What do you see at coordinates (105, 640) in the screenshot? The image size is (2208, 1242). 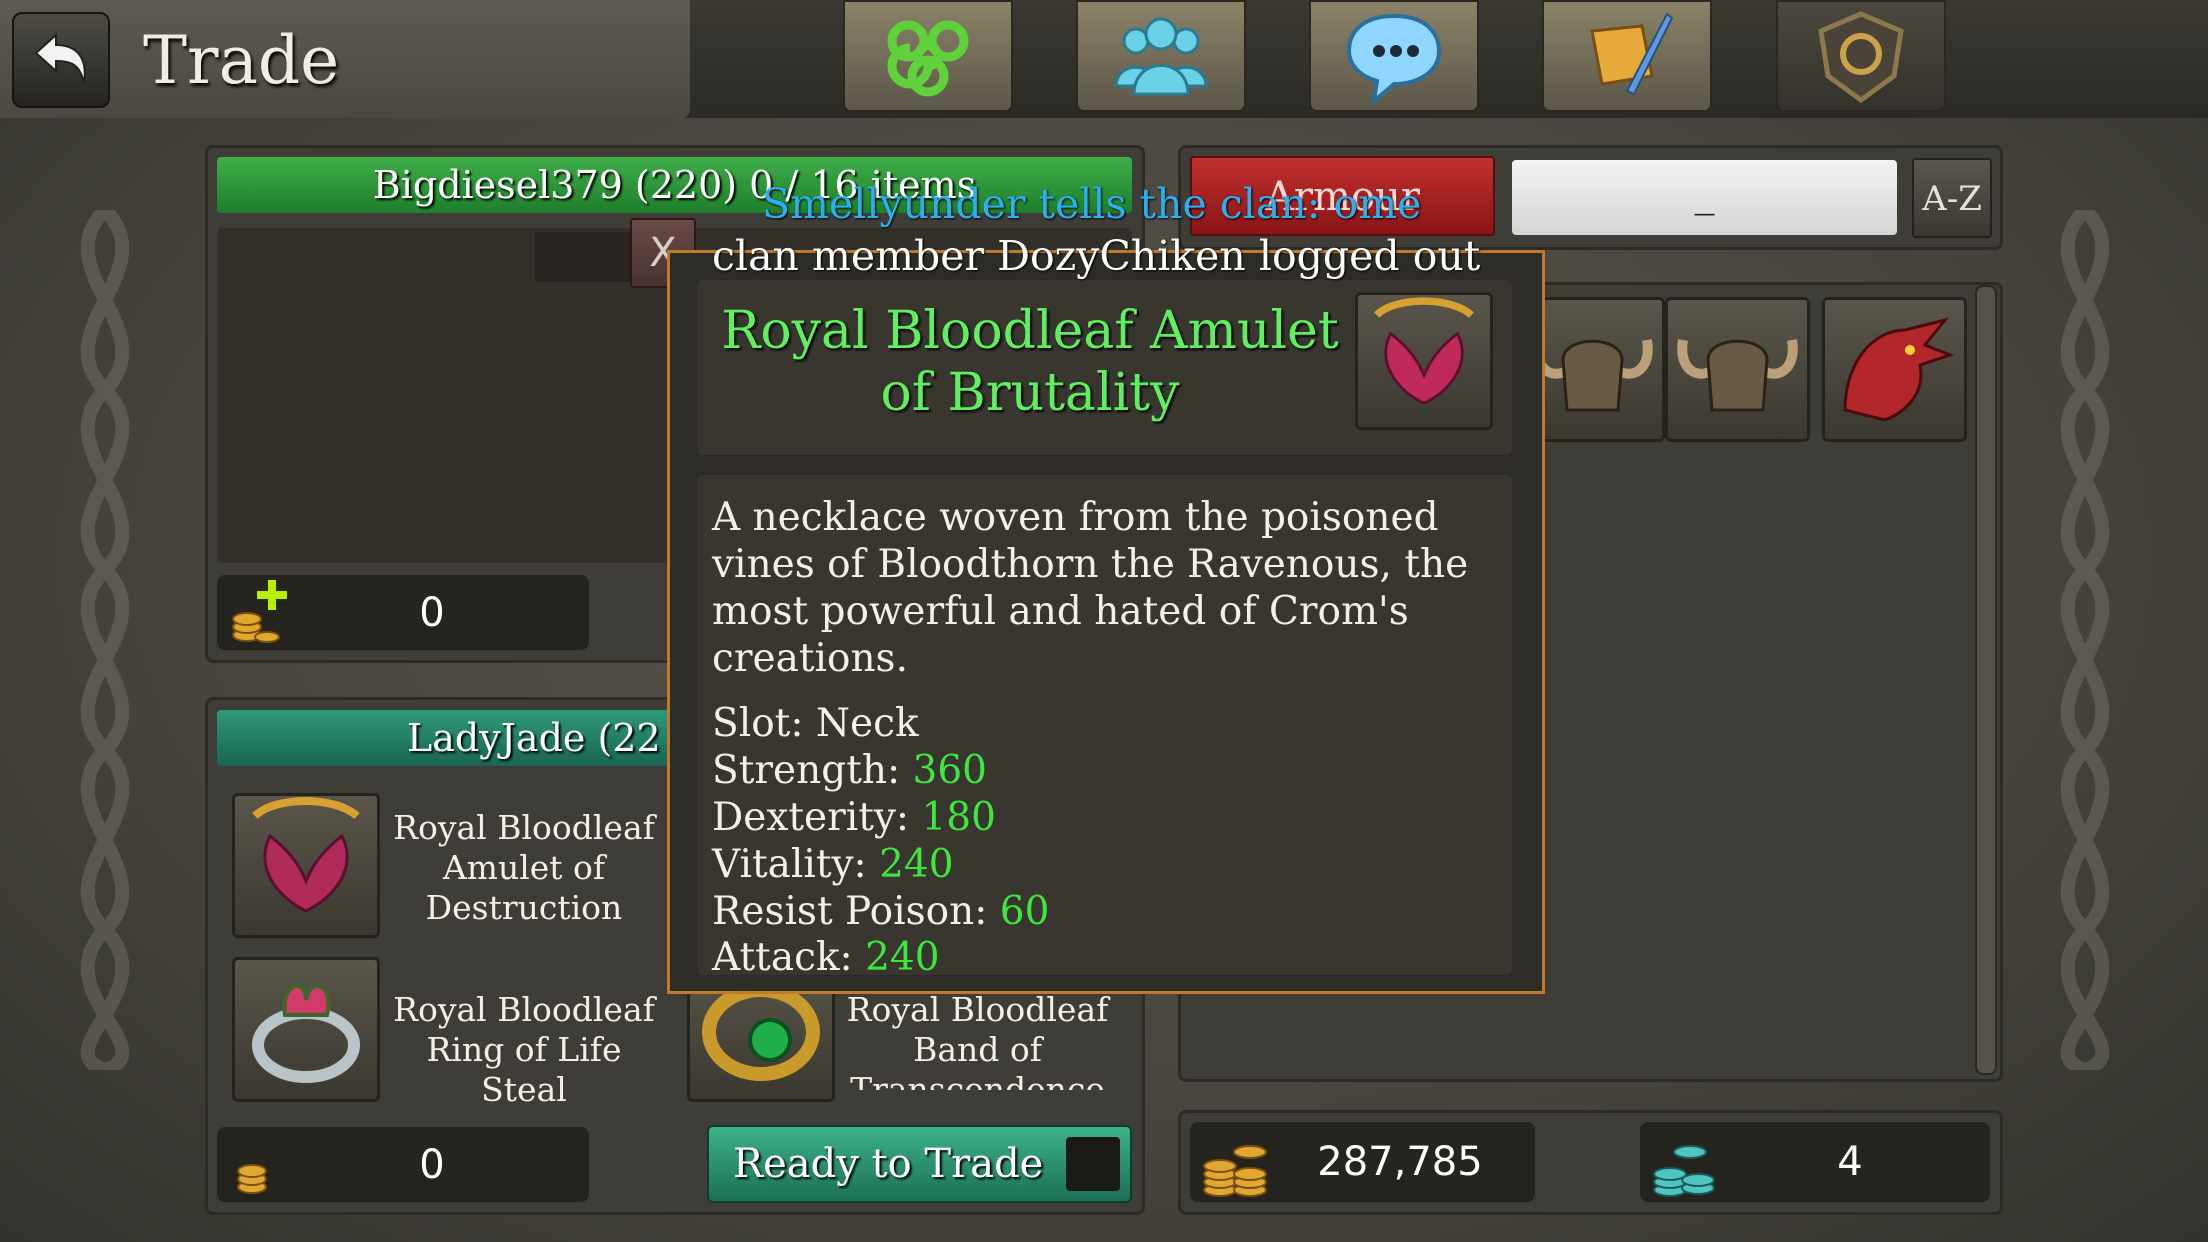 I see `celtic-knot-left-decoration` at bounding box center [105, 640].